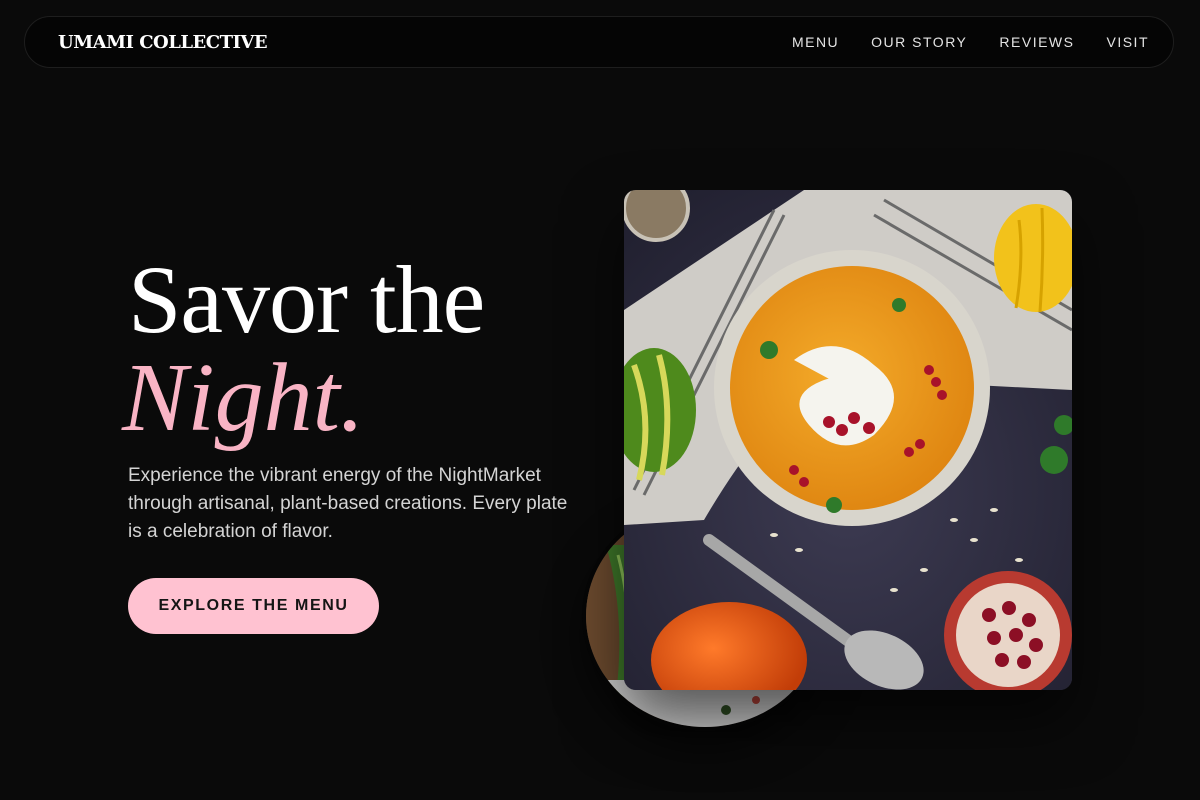 This screenshot has height=800, width=1200. I want to click on nav-link-visit: VISIT, so click(1127, 42).